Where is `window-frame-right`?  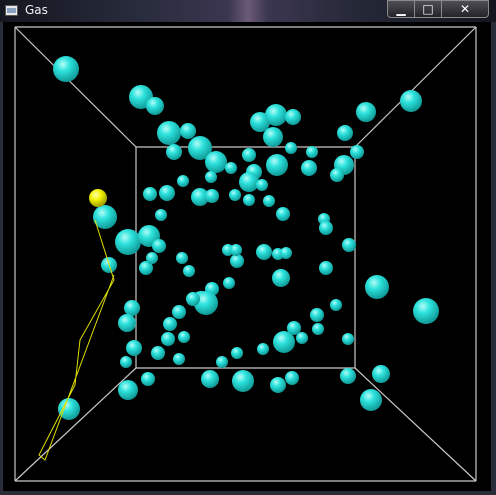 window-frame-right is located at coordinates (493, 258).